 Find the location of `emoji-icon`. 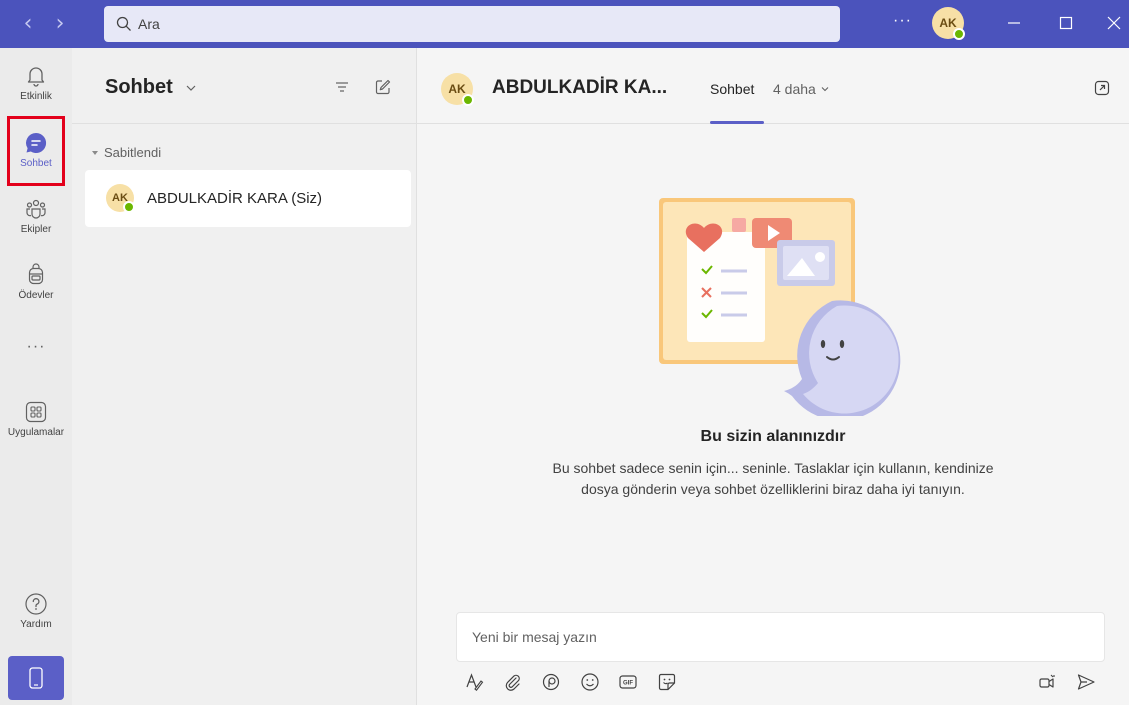

emoji-icon is located at coordinates (590, 682).